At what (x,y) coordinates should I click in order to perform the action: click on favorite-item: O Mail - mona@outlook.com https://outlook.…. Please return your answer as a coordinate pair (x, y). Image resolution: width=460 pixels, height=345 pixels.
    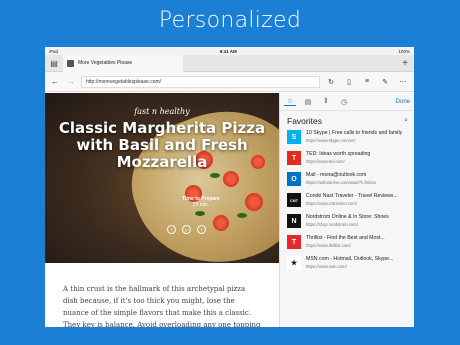
    Looking at the image, I should click on (347, 182).